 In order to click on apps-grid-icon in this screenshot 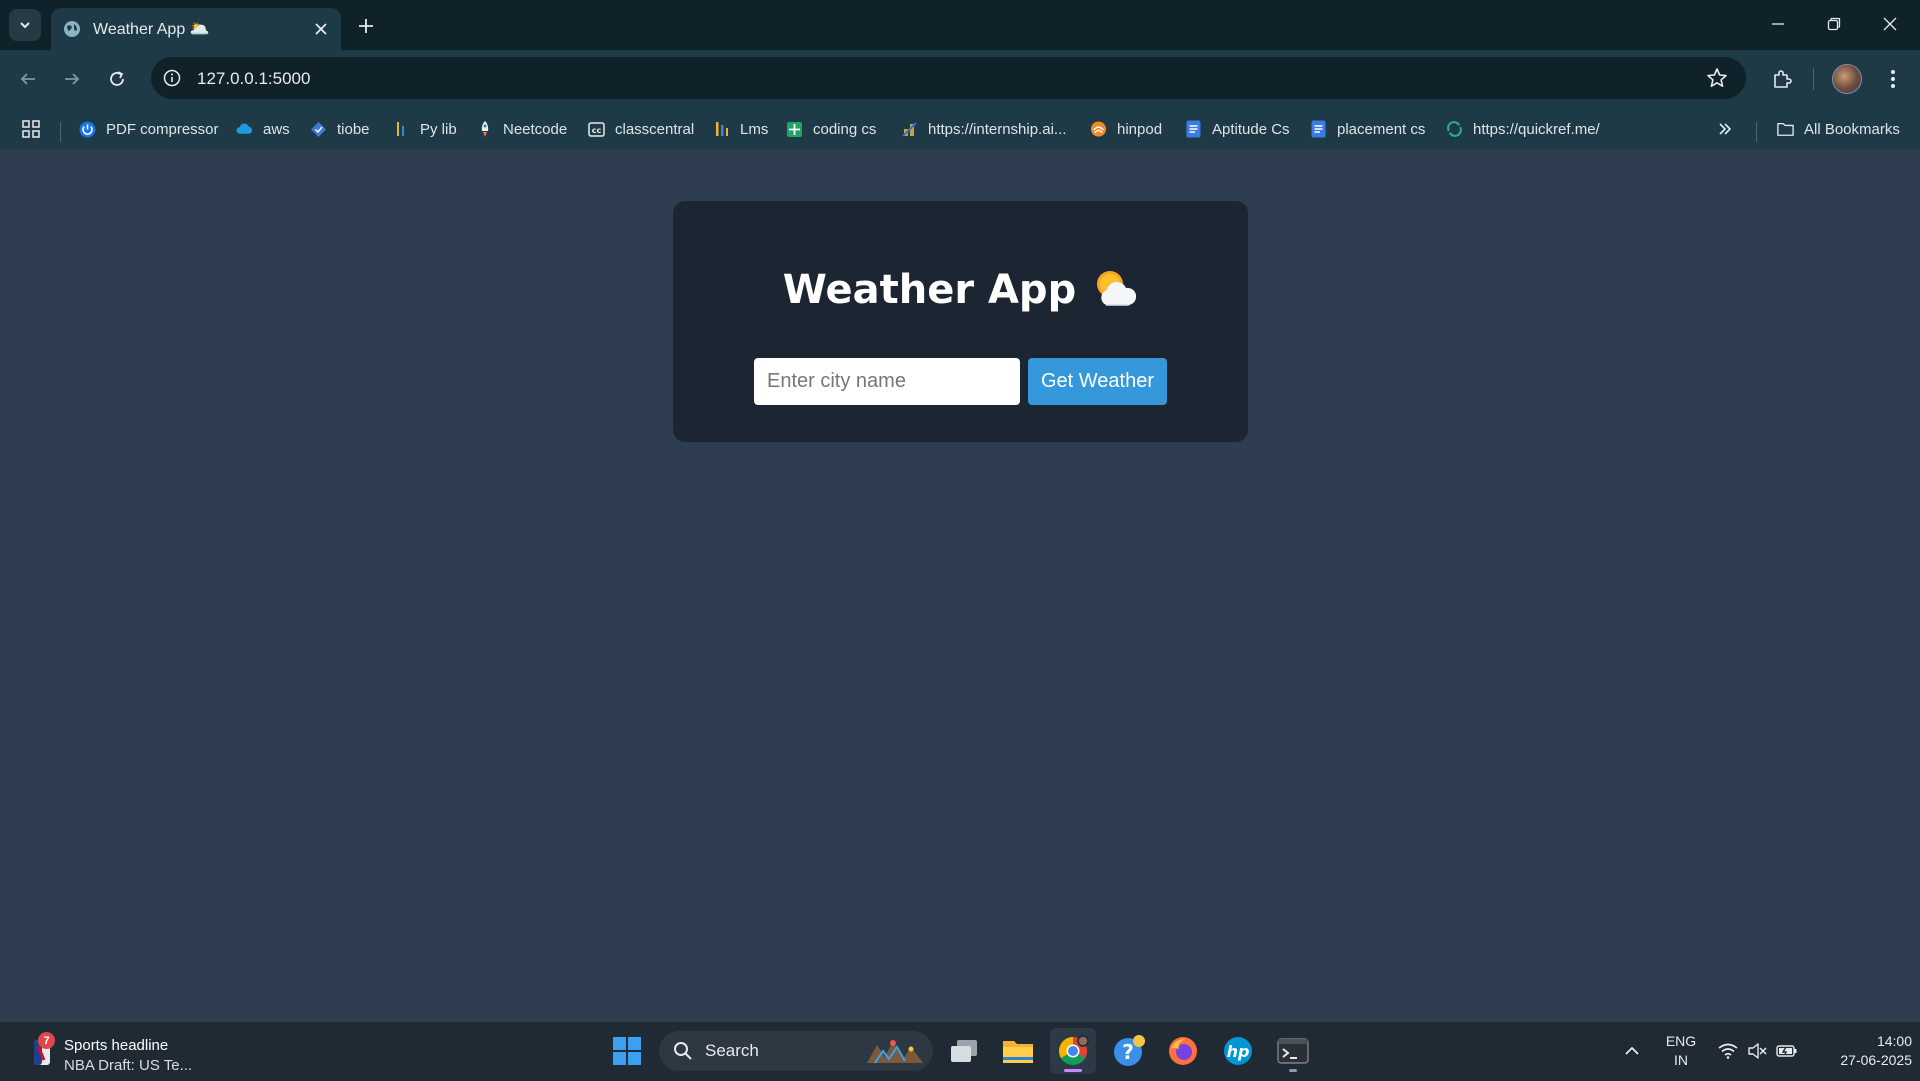, I will do `click(31, 129)`.